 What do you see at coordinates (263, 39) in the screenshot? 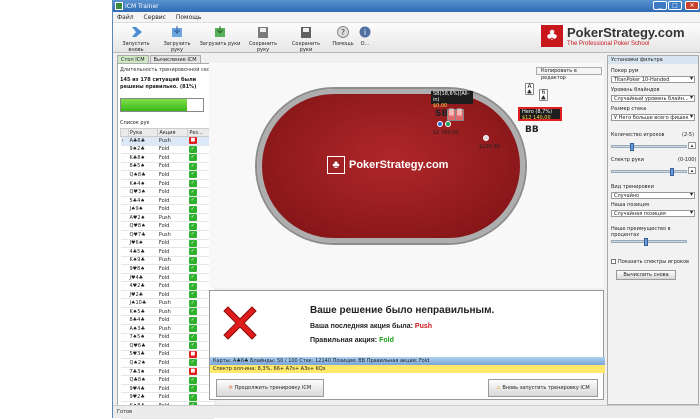
I see `save-hand-button: Сохранить руку` at bounding box center [263, 39].